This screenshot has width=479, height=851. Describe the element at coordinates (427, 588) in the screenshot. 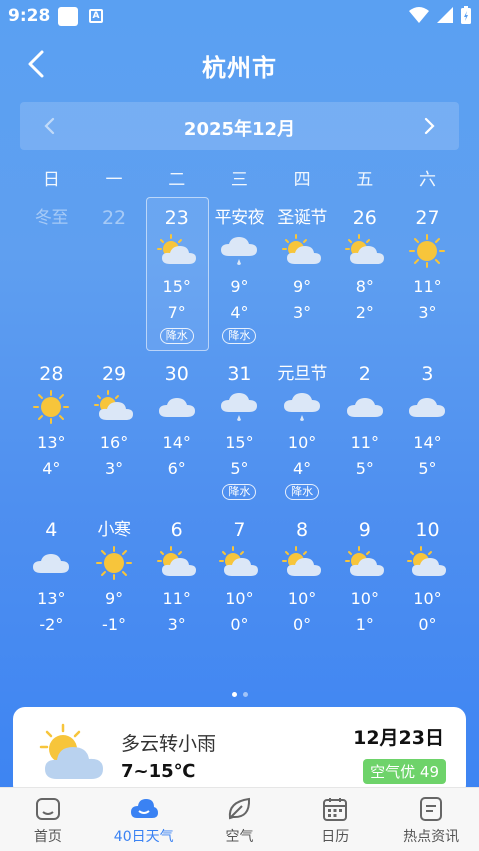

I see `calendar-day-cell: 10 10° 0°` at that location.